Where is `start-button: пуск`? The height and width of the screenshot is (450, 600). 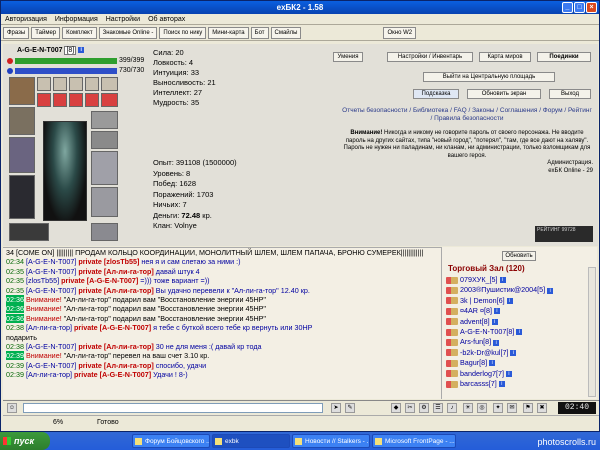 start-button: пуск is located at coordinates (25, 441).